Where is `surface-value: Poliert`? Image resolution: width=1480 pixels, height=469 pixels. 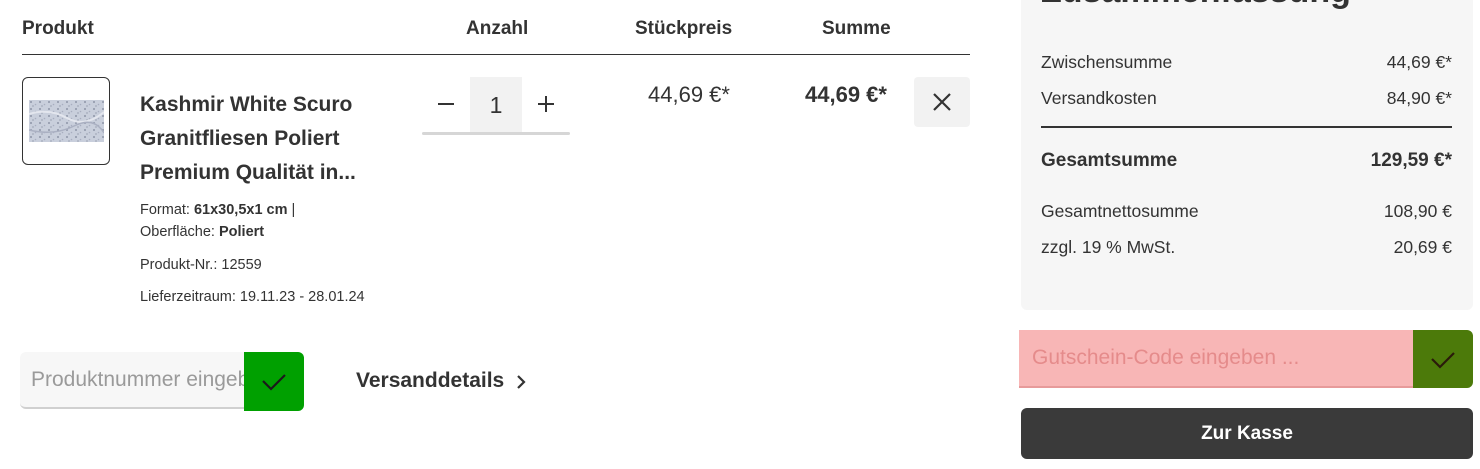 surface-value: Poliert is located at coordinates (242, 232).